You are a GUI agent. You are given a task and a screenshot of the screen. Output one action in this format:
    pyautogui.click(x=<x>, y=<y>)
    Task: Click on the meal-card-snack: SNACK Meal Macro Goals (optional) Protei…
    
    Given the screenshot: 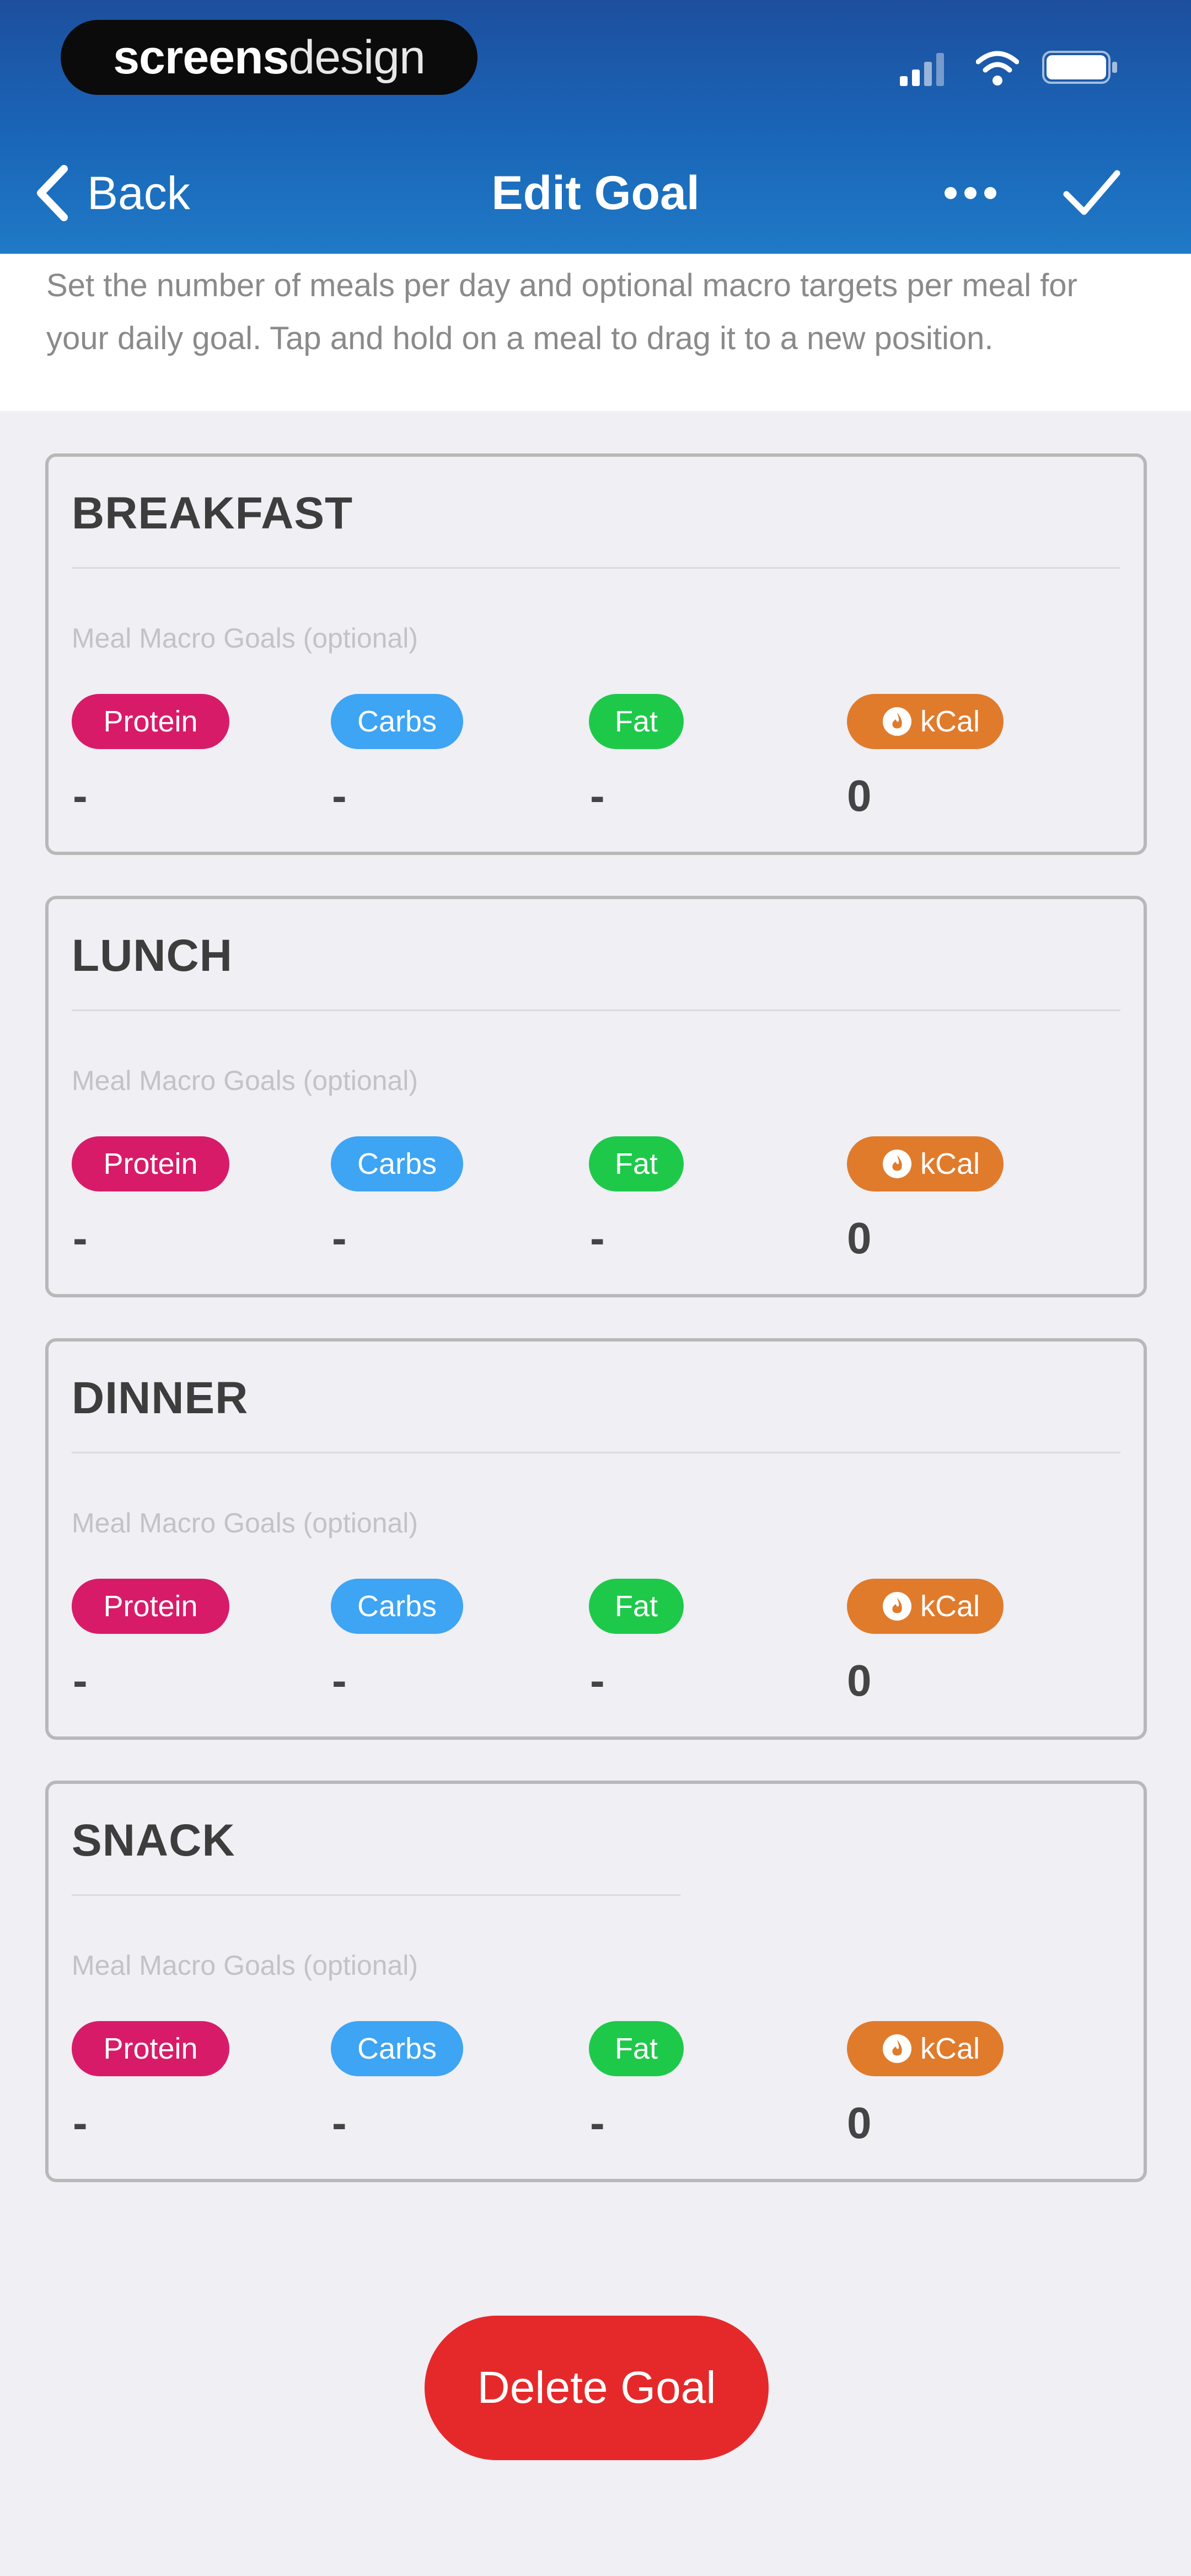 What is the action you would take?
    pyautogui.click(x=596, y=1981)
    